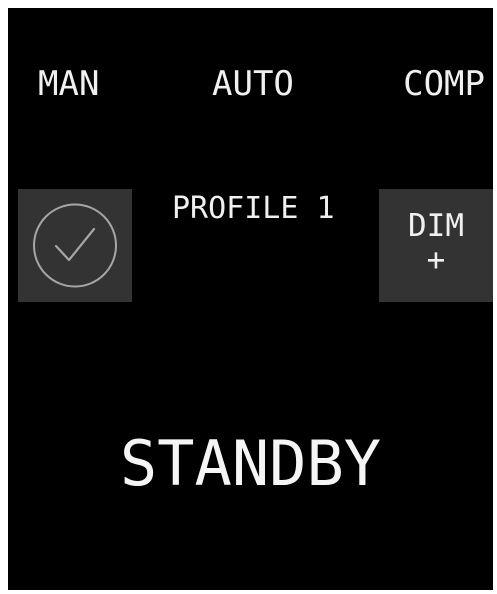 This screenshot has height=594, width=497. I want to click on dim-plus-button: DIM +, so click(436, 245).